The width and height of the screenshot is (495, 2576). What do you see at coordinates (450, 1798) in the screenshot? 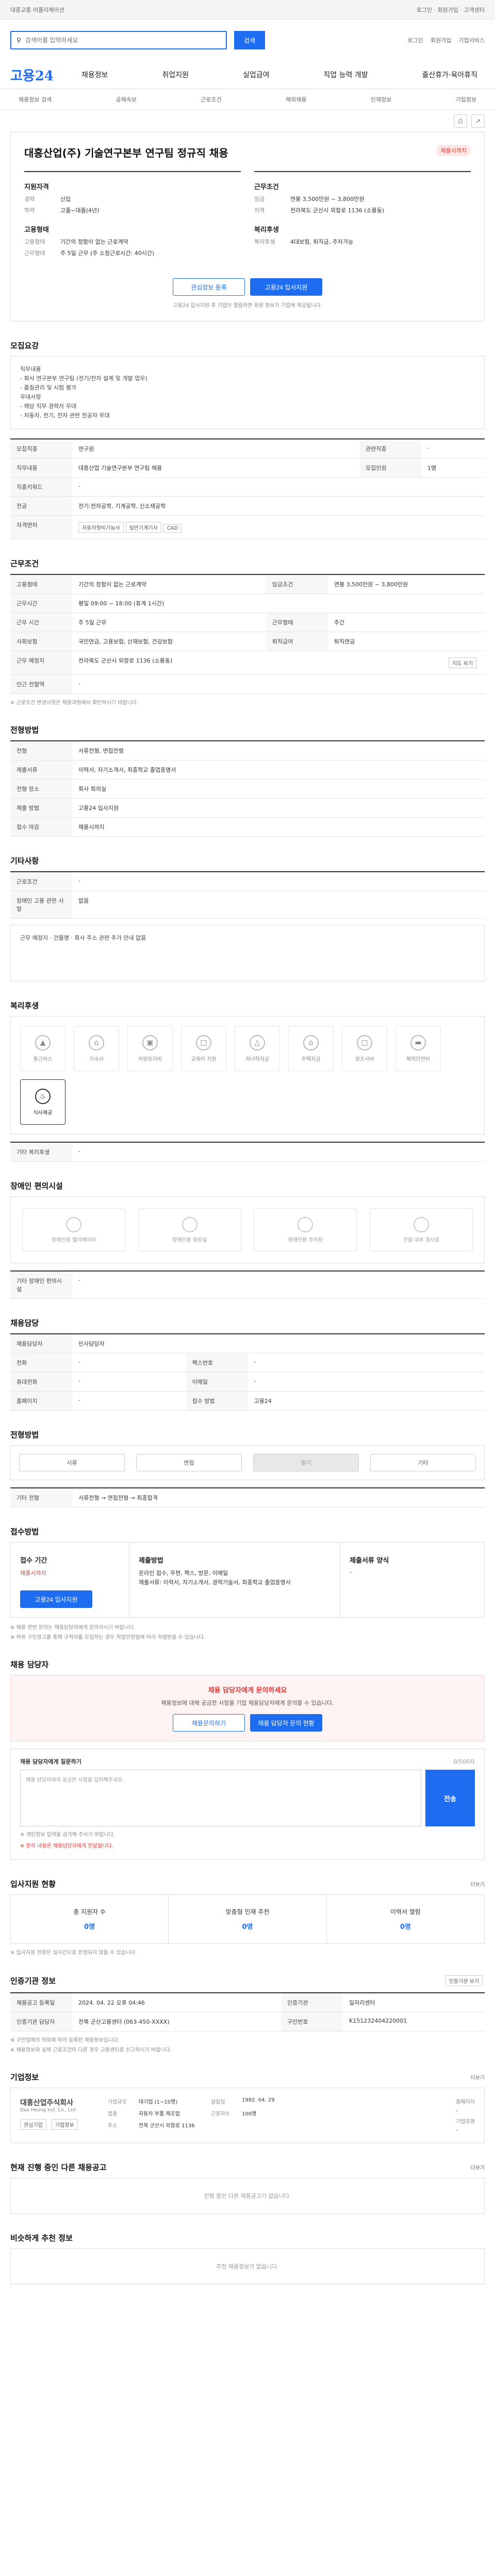
I see `send-button: 전송` at bounding box center [450, 1798].